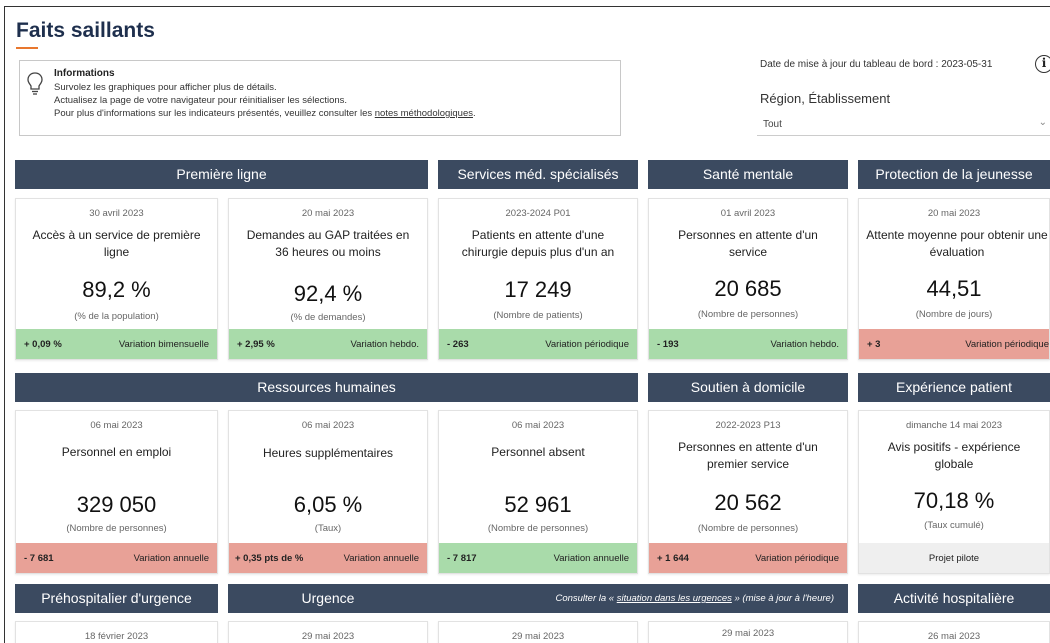 This screenshot has width=1050, height=643. I want to click on card-footer: + 1 644 Variation périodique, so click(748, 558).